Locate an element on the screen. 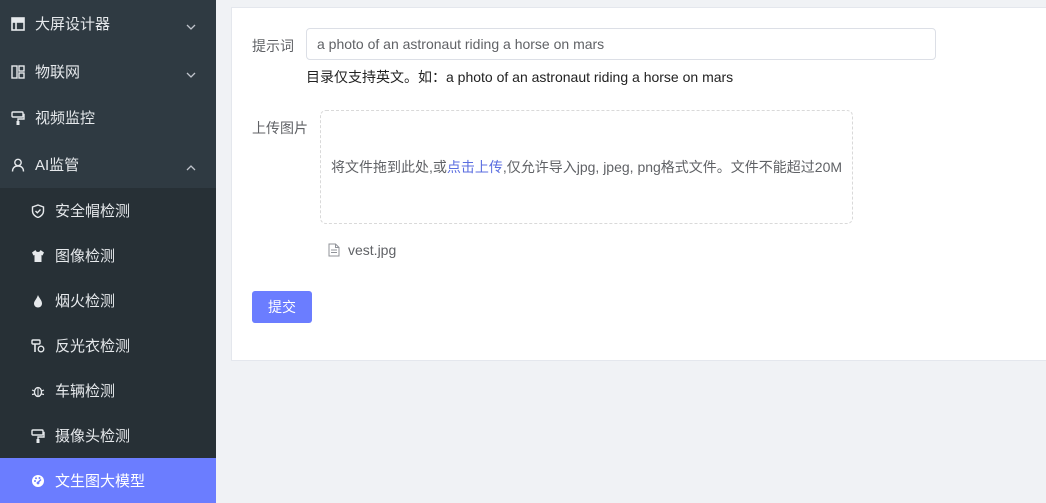  sidebar-item-camera-detection: 摄像头检测 is located at coordinates (108, 435).